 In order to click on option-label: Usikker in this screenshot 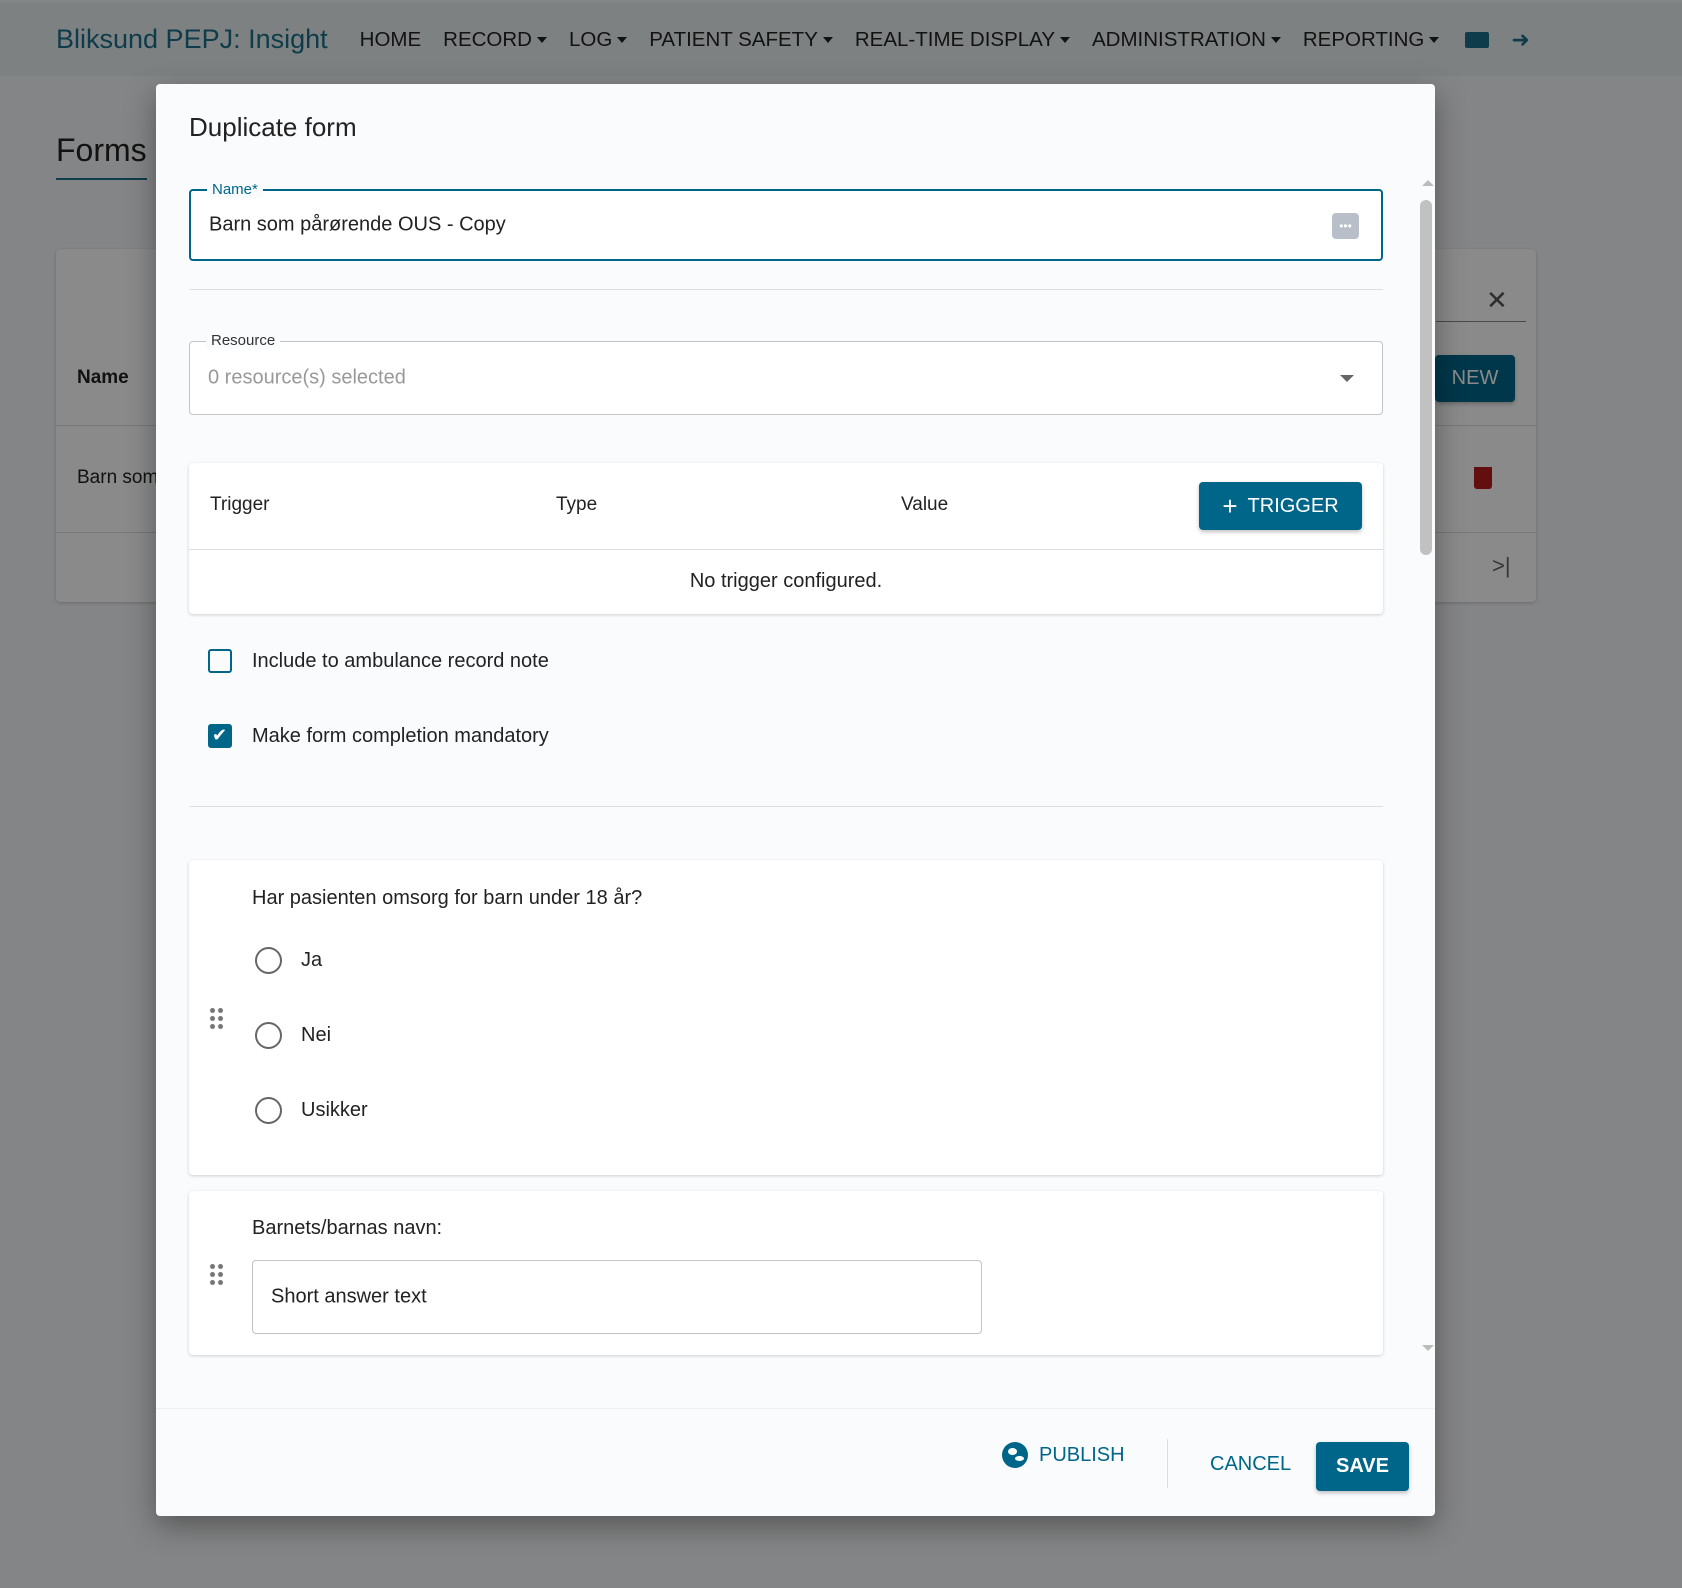, I will do `click(334, 1110)`.